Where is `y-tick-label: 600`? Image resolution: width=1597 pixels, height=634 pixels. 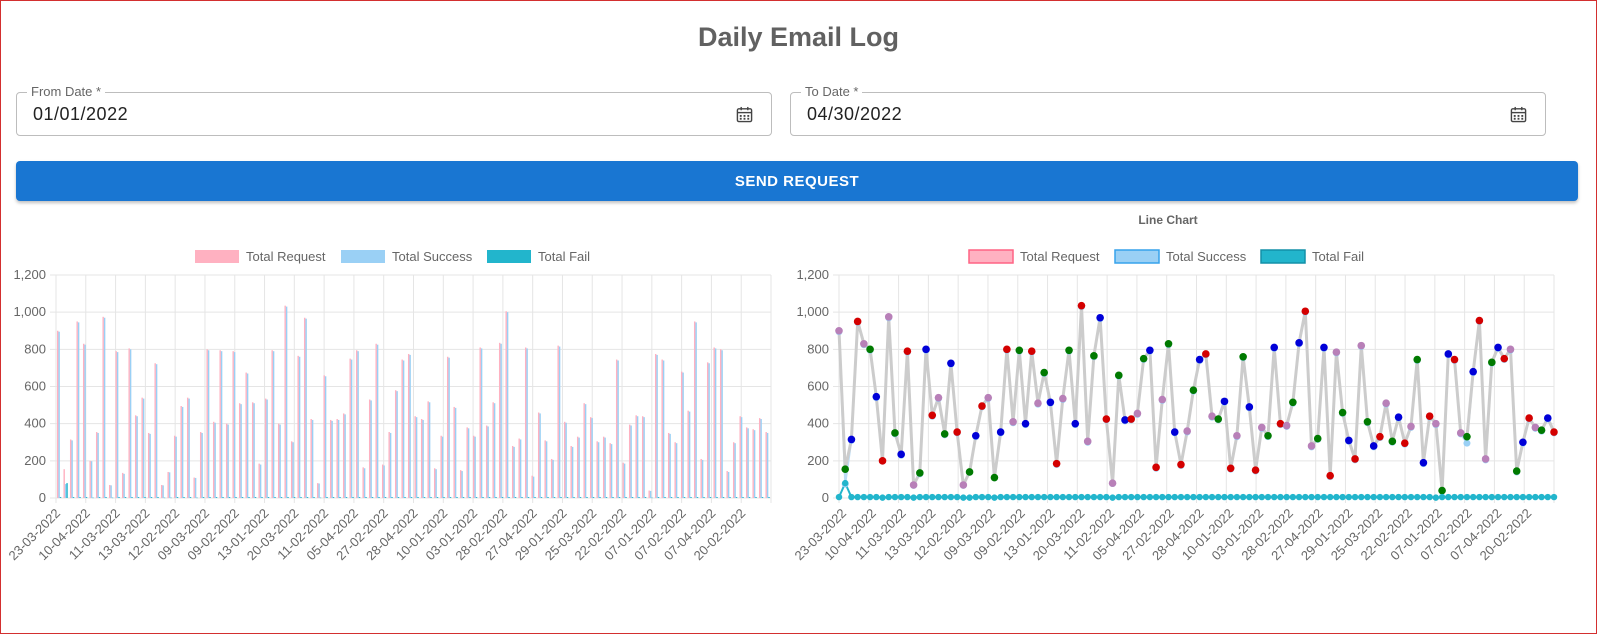 y-tick-label: 600 is located at coordinates (818, 386).